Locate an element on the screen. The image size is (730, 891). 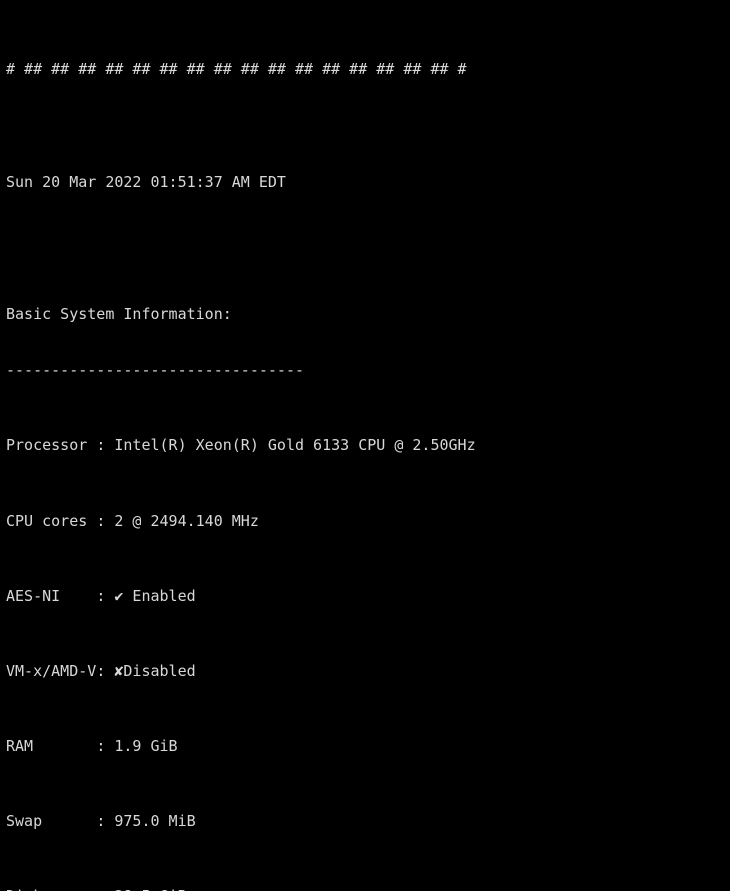
sysinfo-value-vmx-amdv: Disabled is located at coordinates (159, 670).